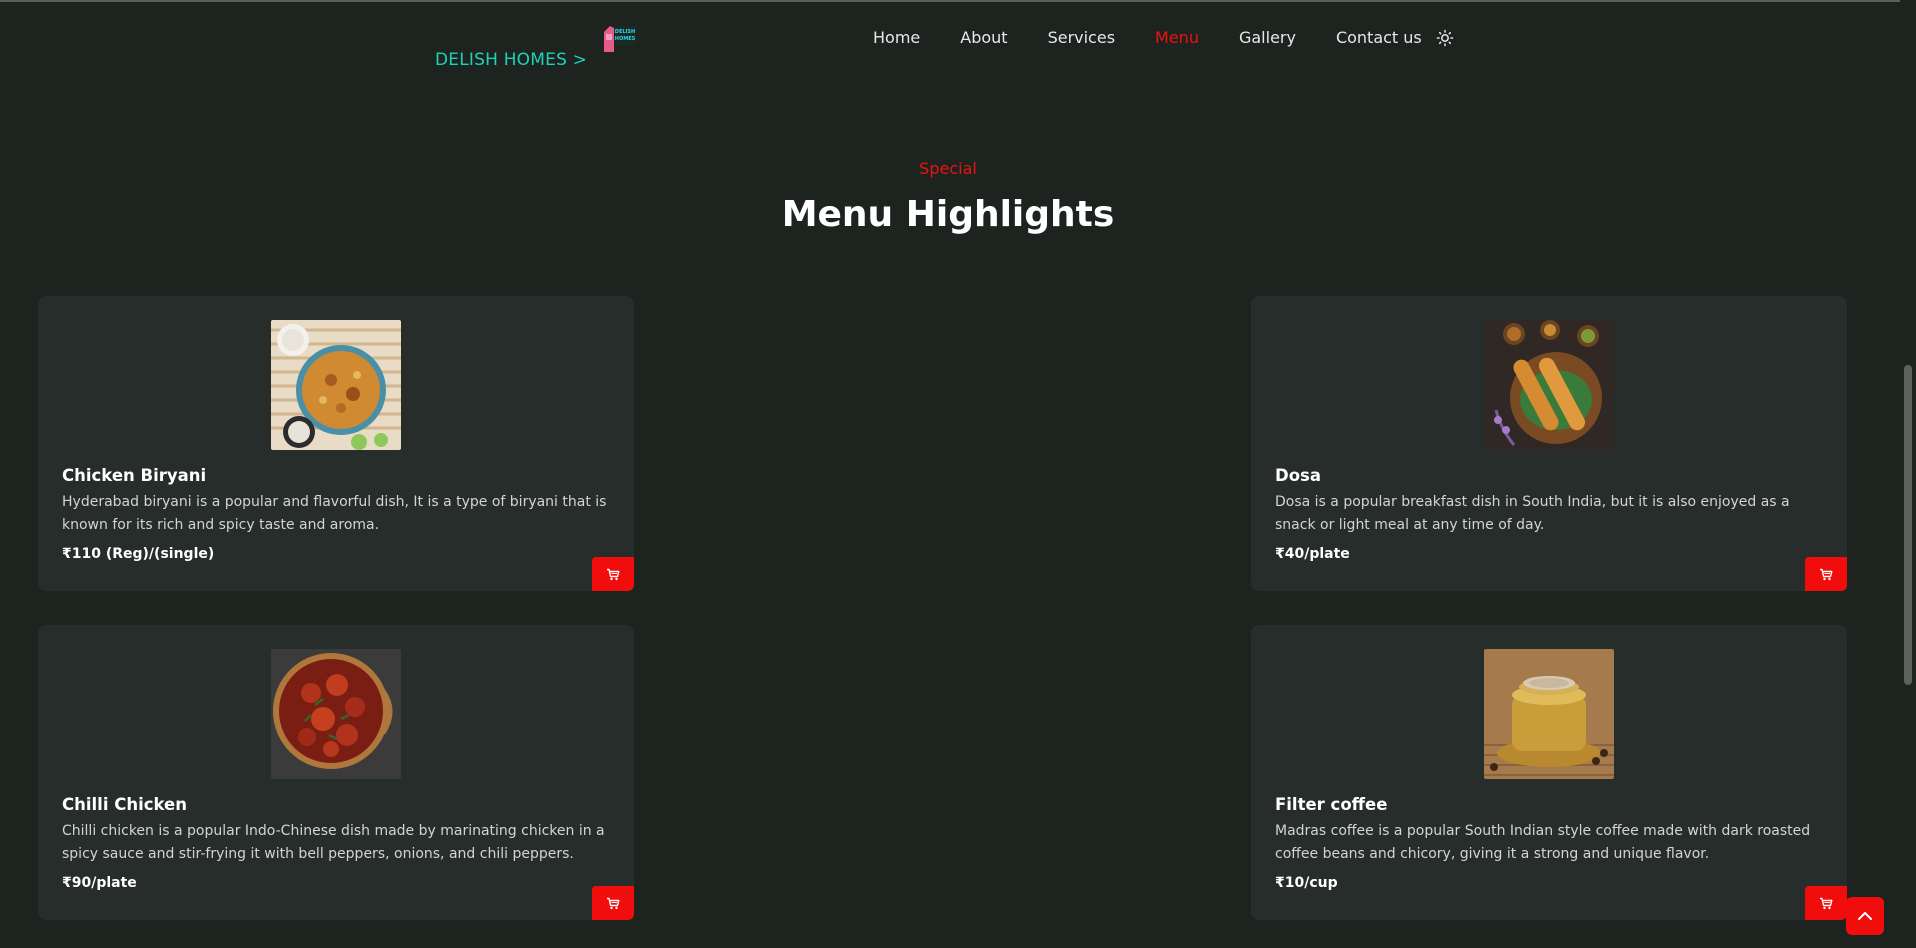 The width and height of the screenshot is (1916, 948). What do you see at coordinates (1312, 554) in the screenshot?
I see `menu-item-price: ₹40/plate` at bounding box center [1312, 554].